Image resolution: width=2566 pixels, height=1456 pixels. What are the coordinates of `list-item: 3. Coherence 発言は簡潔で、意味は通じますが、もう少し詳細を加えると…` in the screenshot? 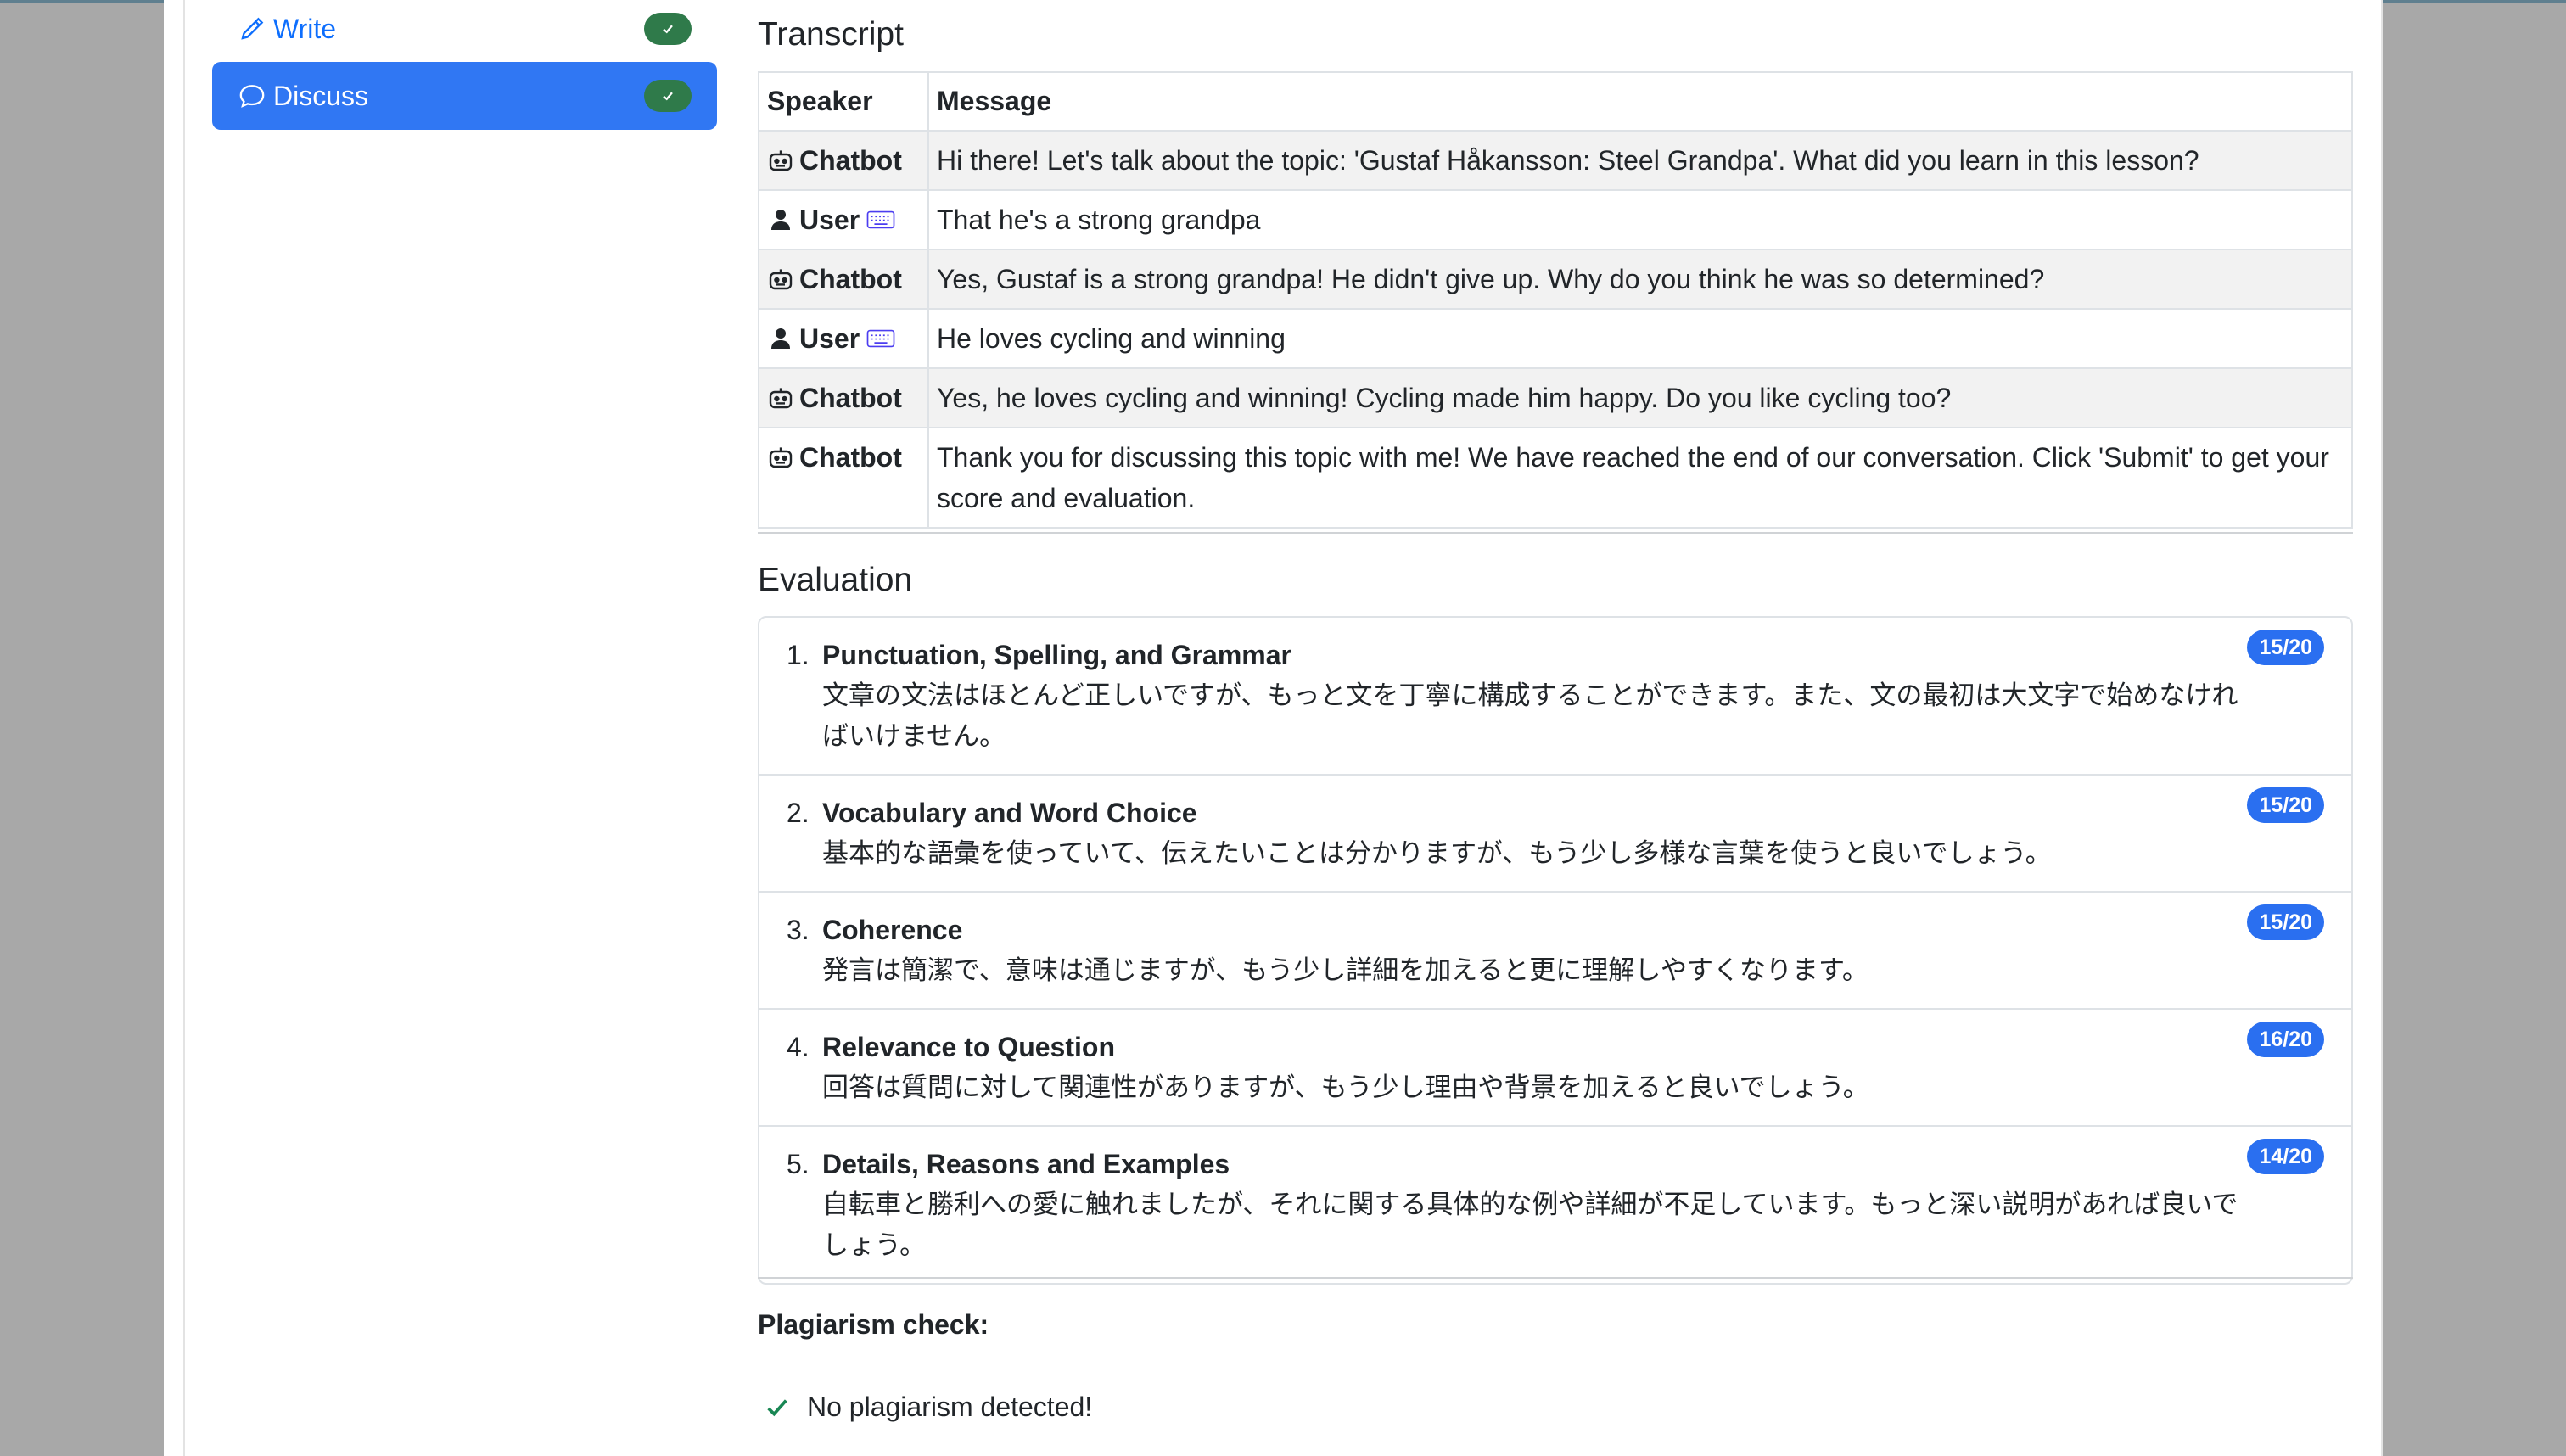 It's located at (1555, 951).